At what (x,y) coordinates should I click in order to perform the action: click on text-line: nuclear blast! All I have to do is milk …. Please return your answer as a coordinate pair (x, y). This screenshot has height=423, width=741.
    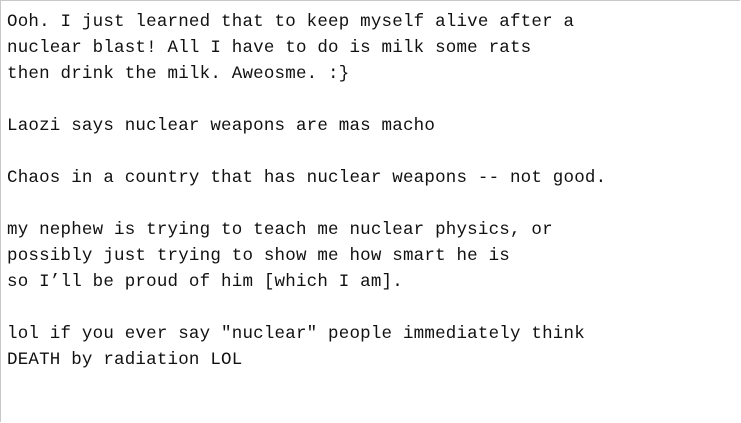
    Looking at the image, I should click on (269, 48).